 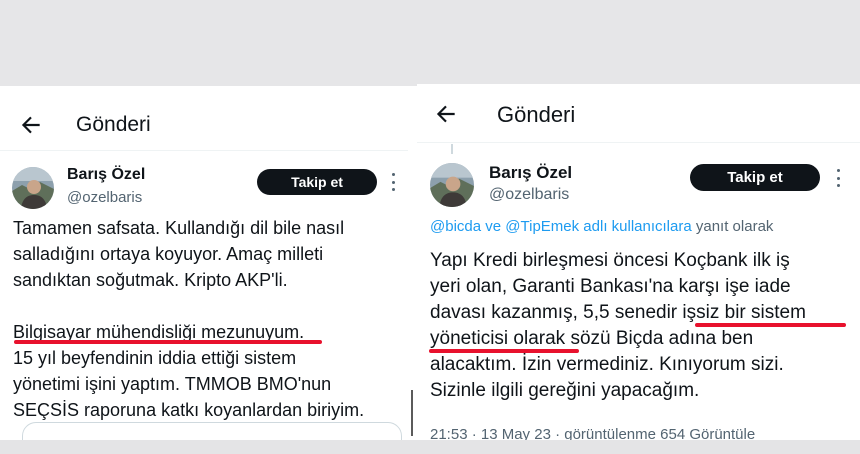 What do you see at coordinates (732, 226) in the screenshot?
I see `reply-suffix: yanıt olarak` at bounding box center [732, 226].